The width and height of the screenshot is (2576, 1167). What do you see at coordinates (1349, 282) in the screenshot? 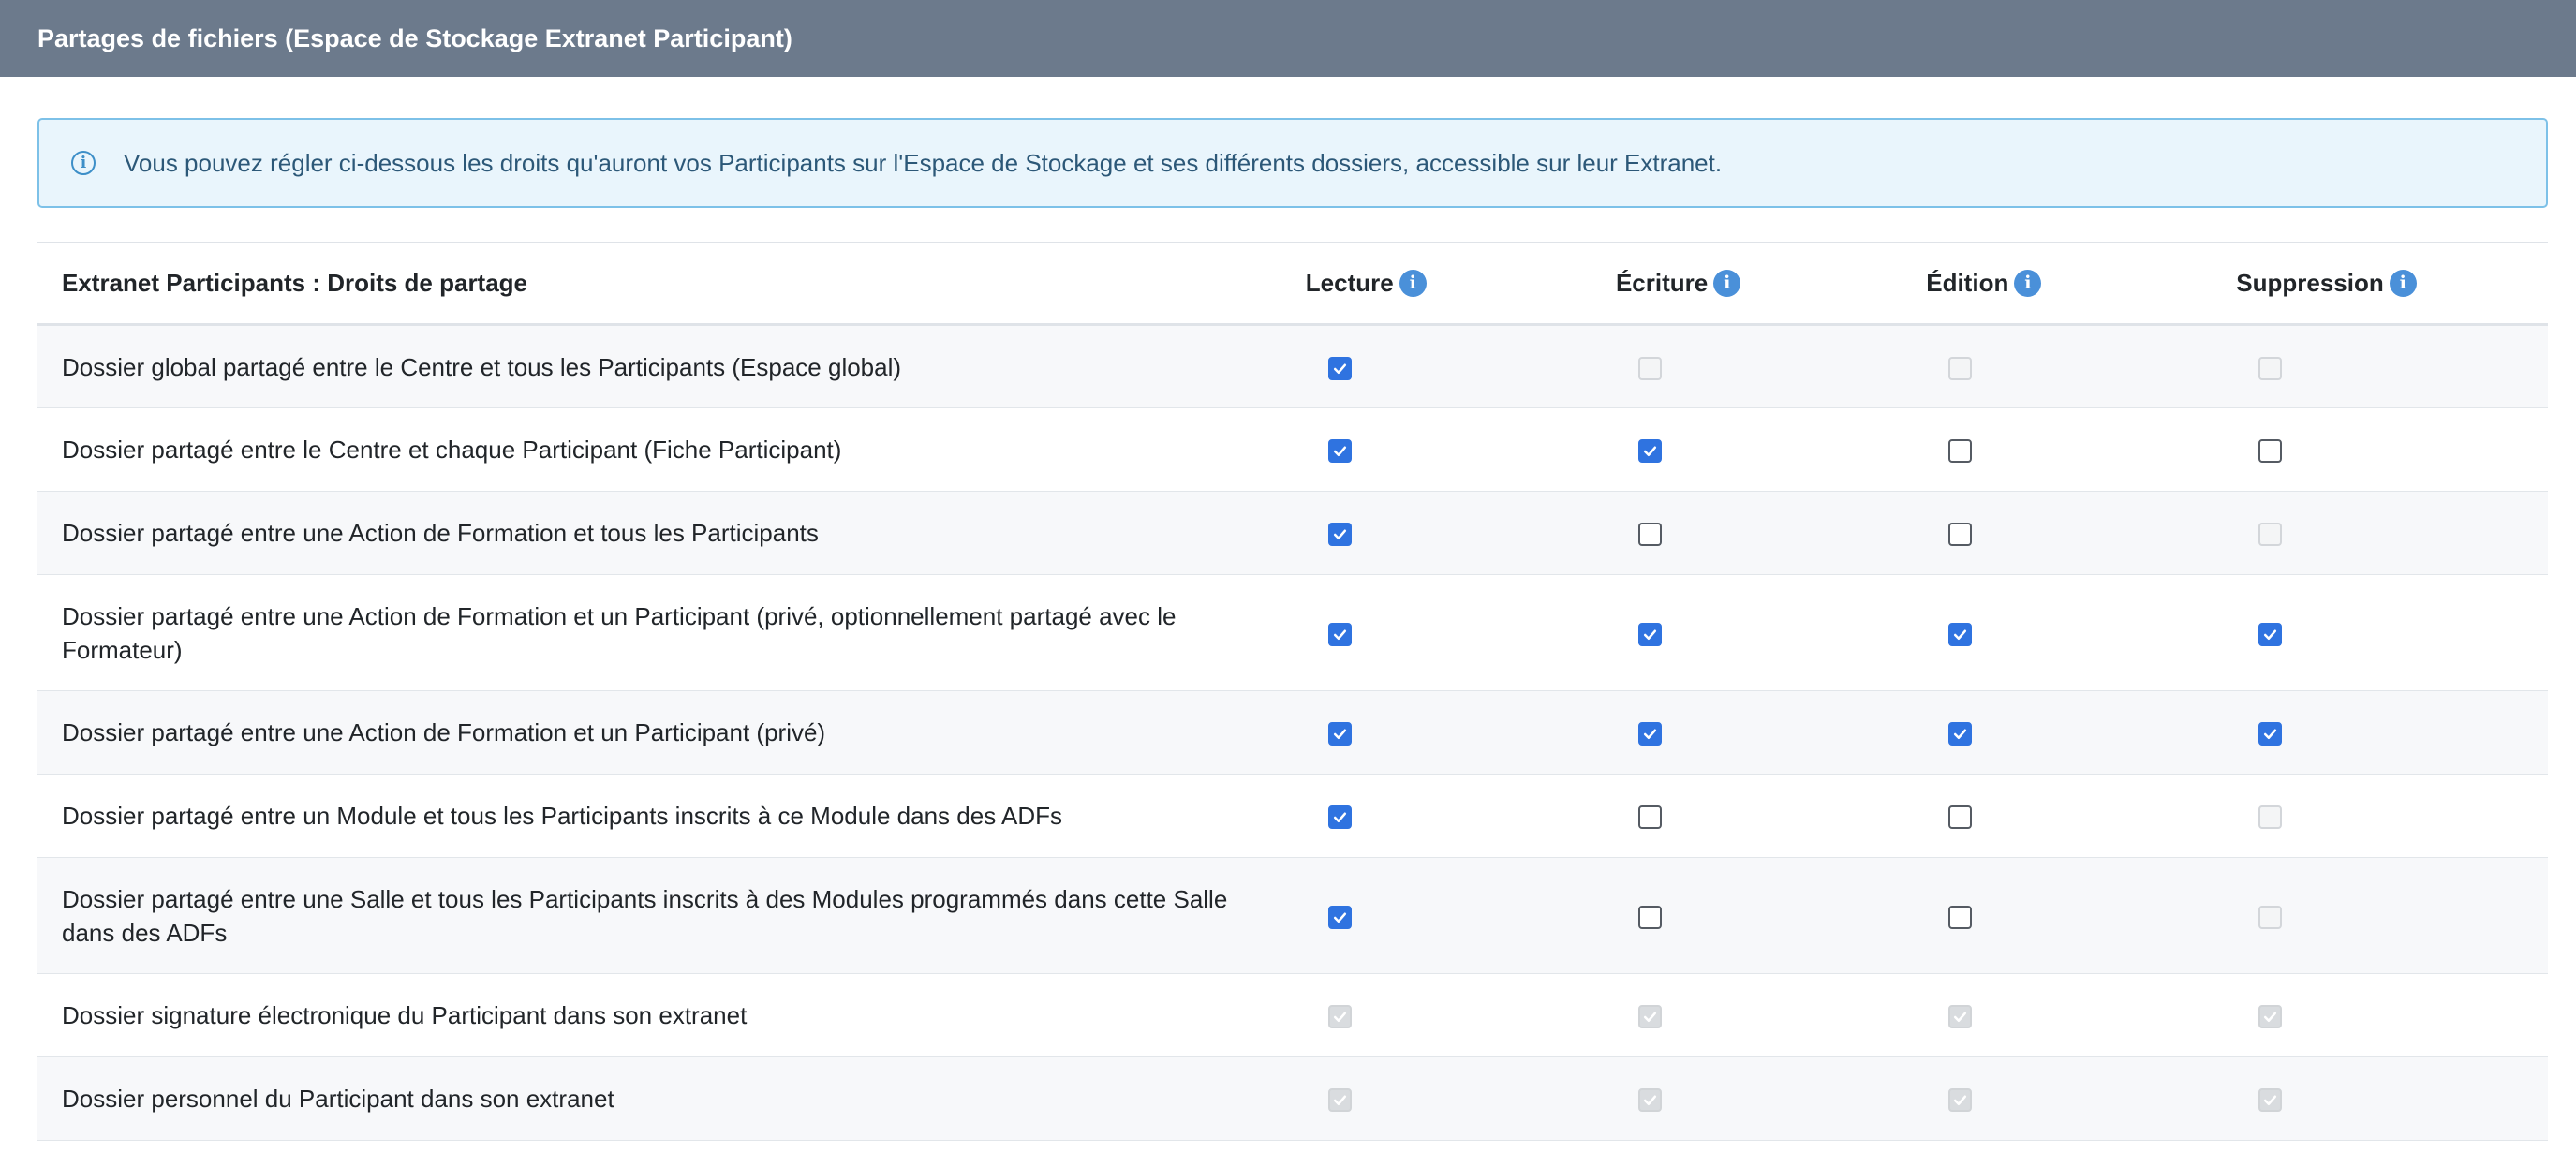
I see `header-lecture-label: Lecture` at bounding box center [1349, 282].